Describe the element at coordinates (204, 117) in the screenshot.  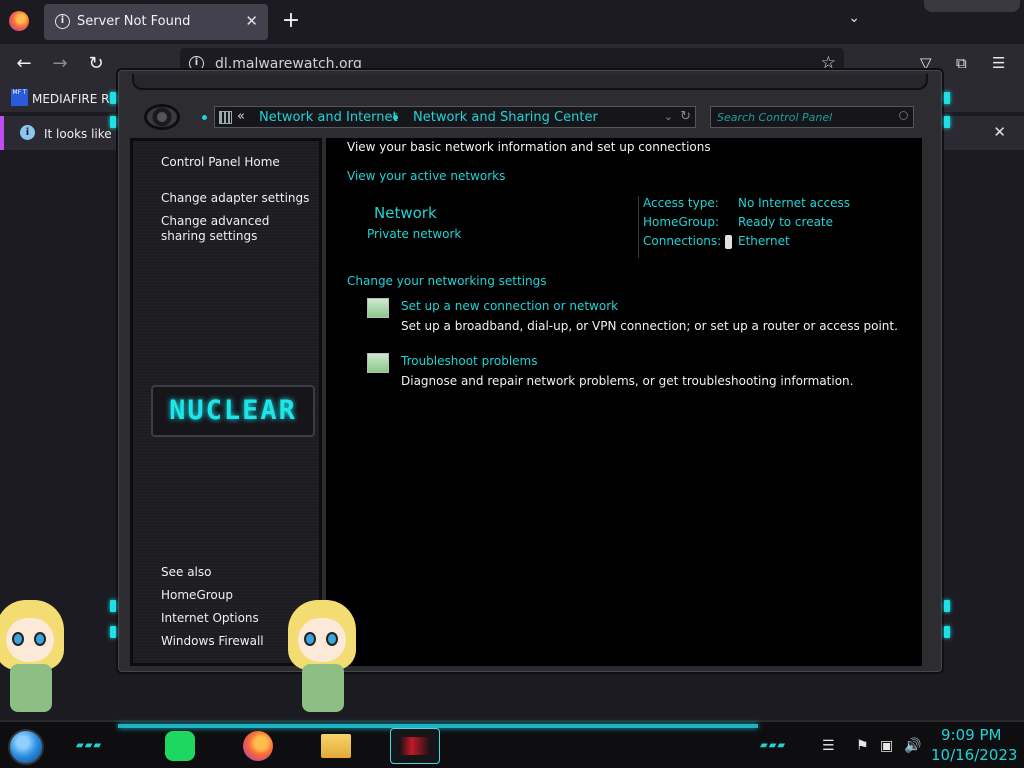
I see `nav-dot-icon` at that location.